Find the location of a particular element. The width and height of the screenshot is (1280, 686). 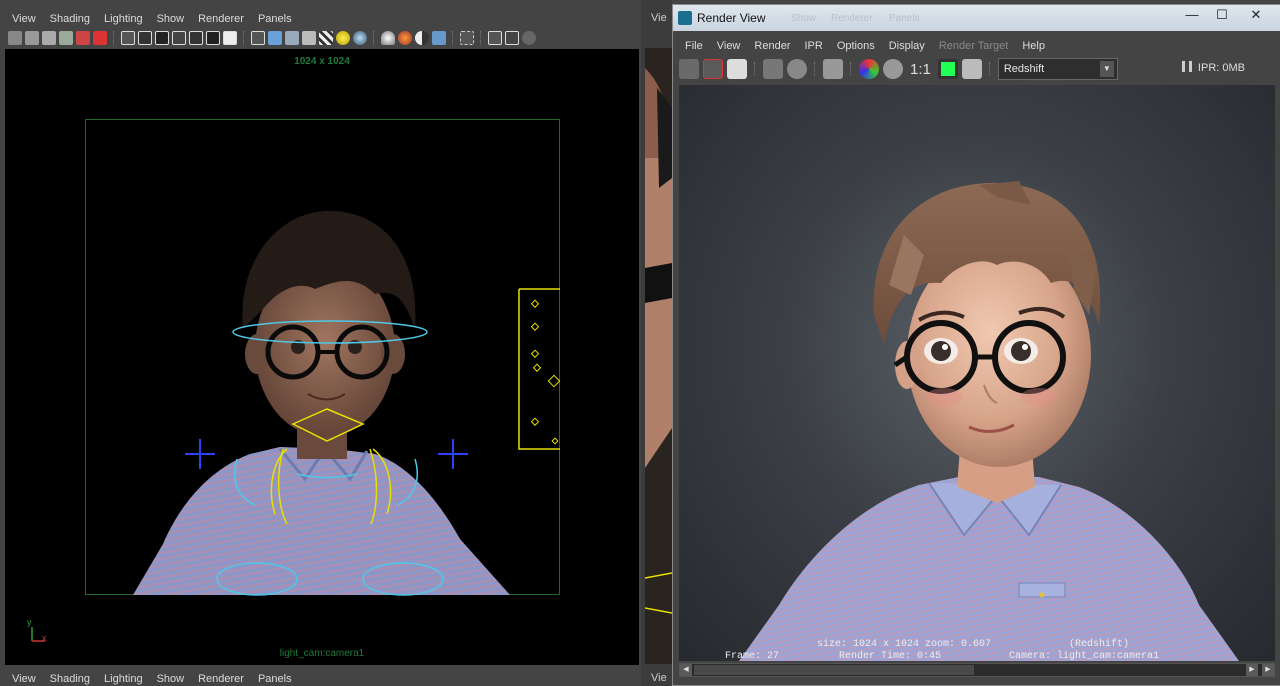

menu-file: File is located at coordinates (694, 46).